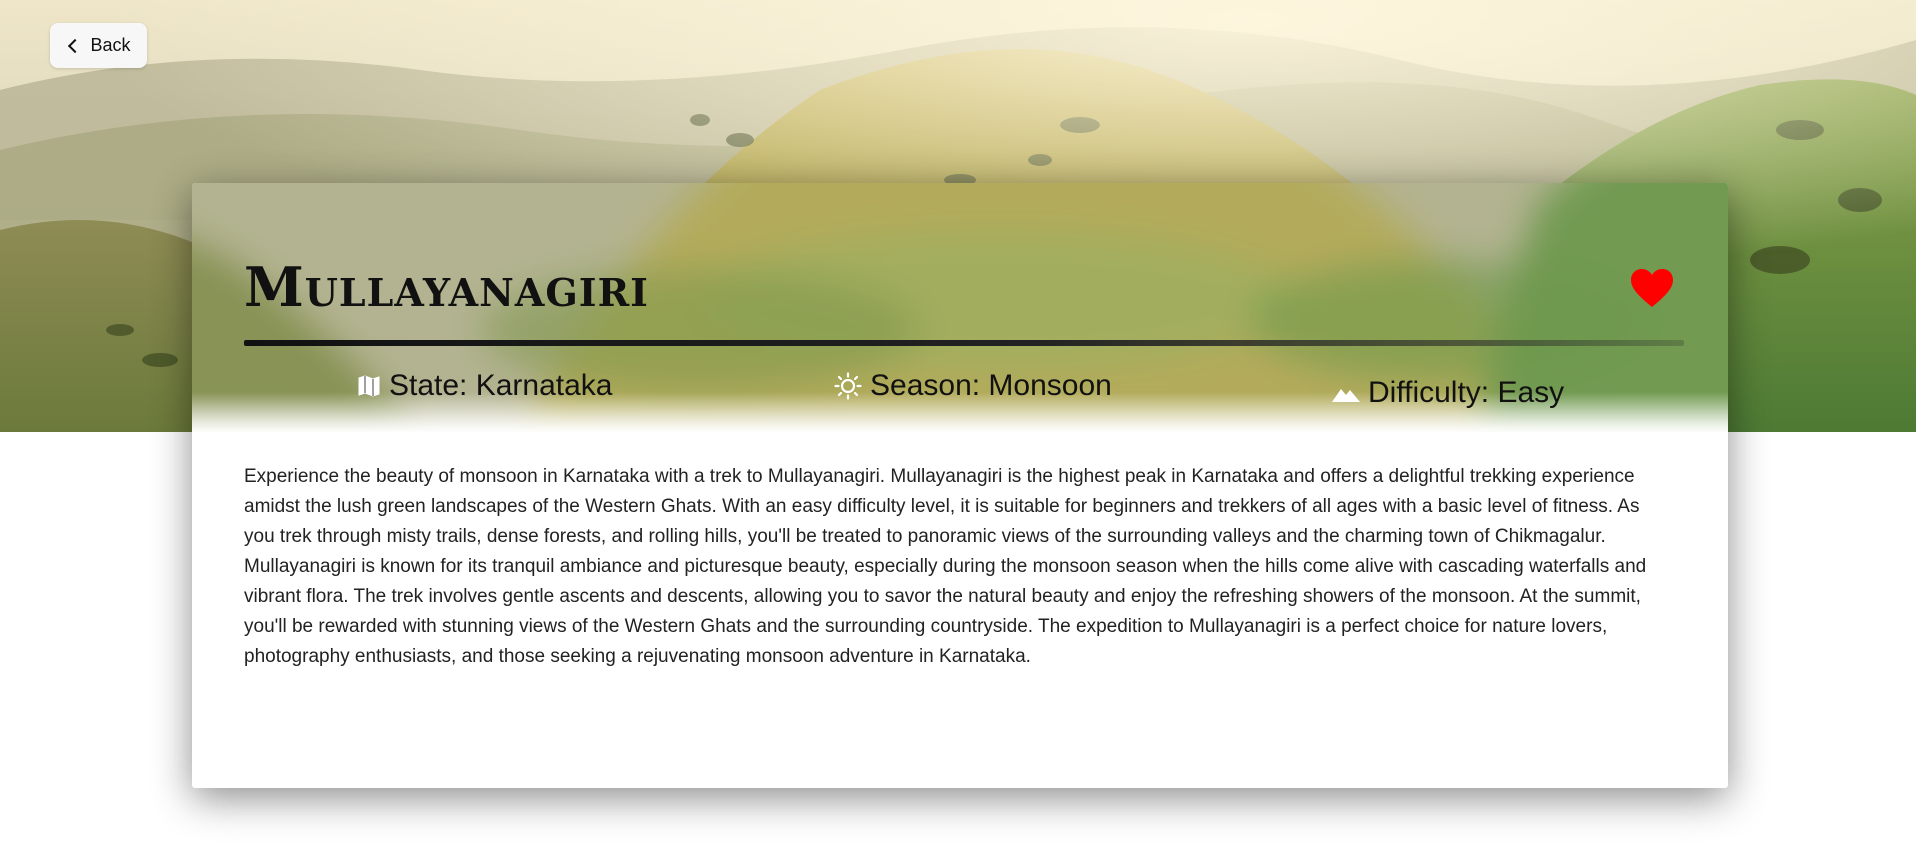 Image resolution: width=1916 pixels, height=862 pixels. I want to click on state-info: State: Karnataka, so click(484, 386).